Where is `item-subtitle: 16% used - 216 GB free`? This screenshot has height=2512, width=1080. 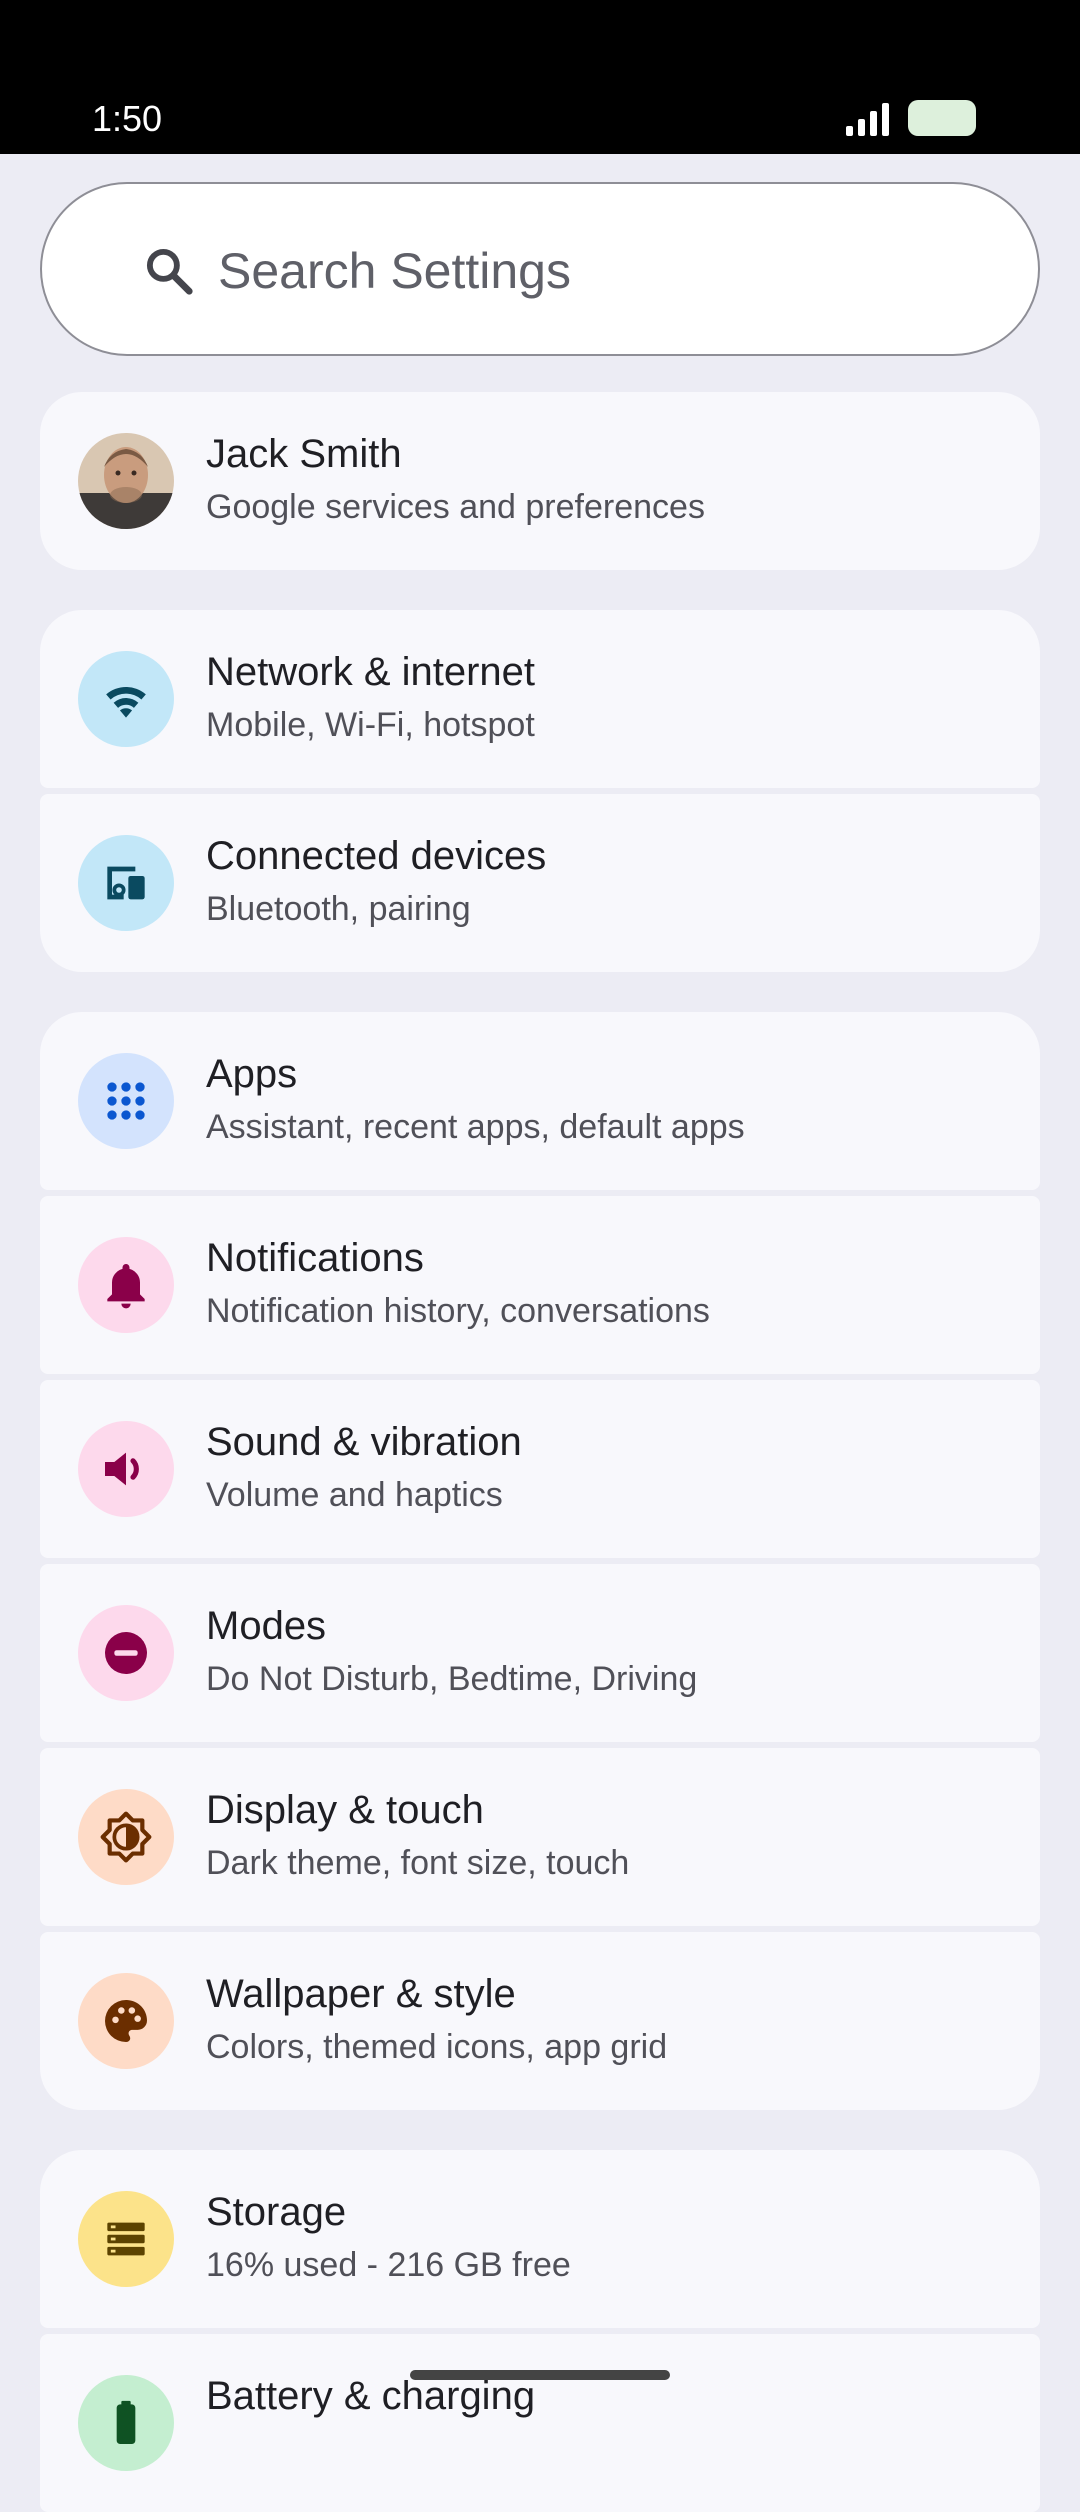 item-subtitle: 16% used - 216 GB free is located at coordinates (388, 2265).